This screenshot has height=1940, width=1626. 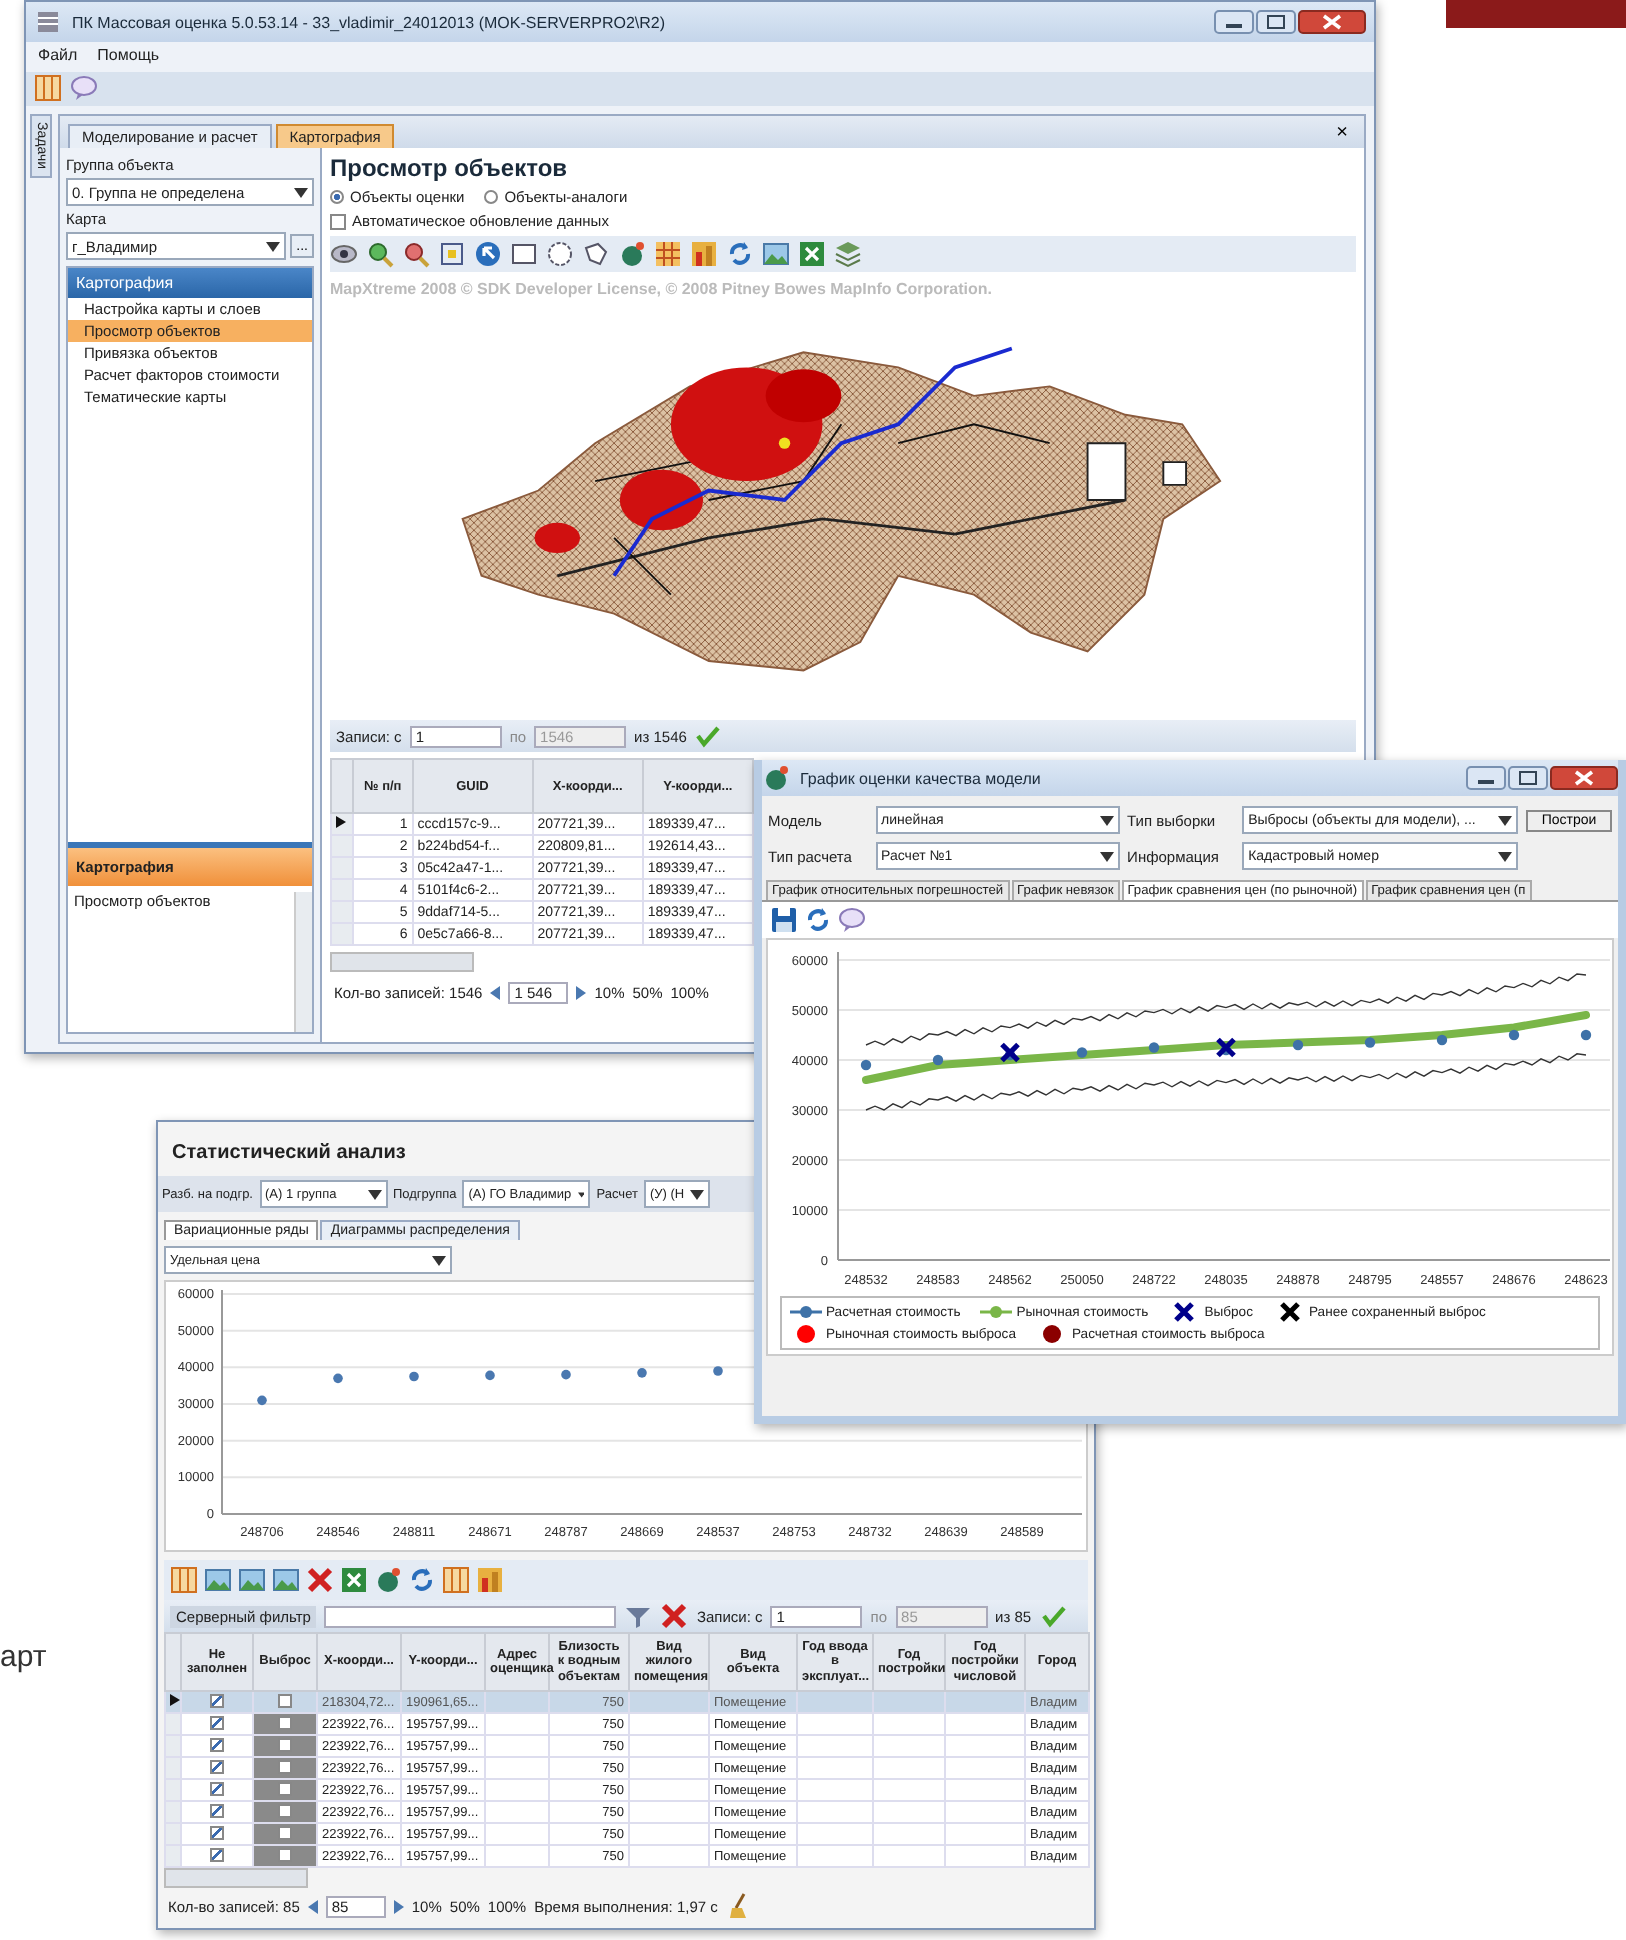 I want to click on menu-item: Помощь, so click(x=128, y=57).